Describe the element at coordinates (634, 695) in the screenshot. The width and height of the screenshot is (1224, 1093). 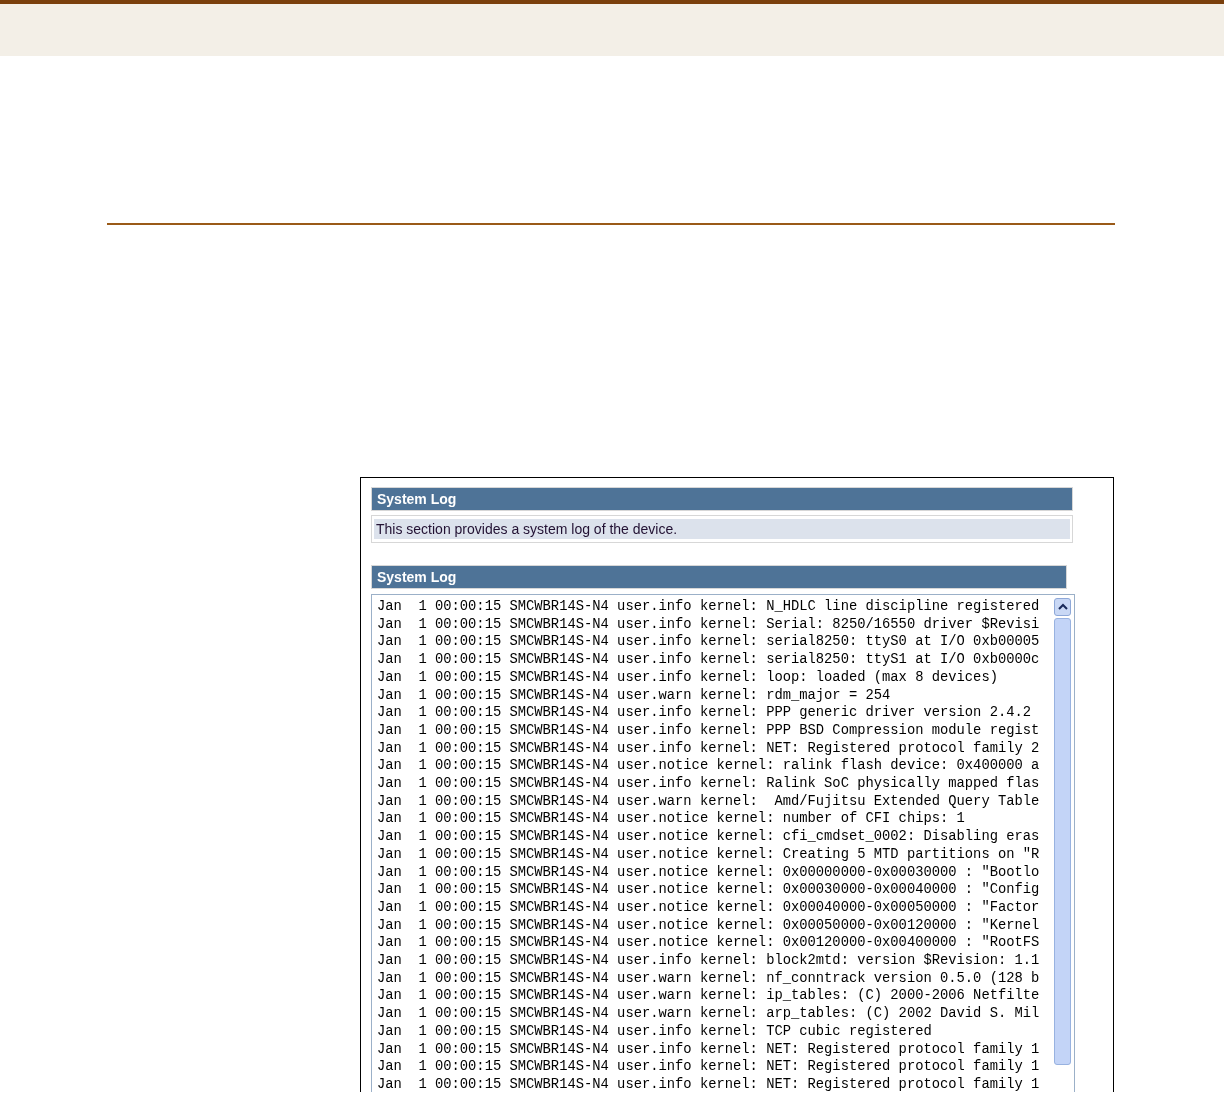
I see `log-line: Jan 1 00:00:15 SMCWBR14S-N4 user.warn kernel: rdm_major = 254` at that location.